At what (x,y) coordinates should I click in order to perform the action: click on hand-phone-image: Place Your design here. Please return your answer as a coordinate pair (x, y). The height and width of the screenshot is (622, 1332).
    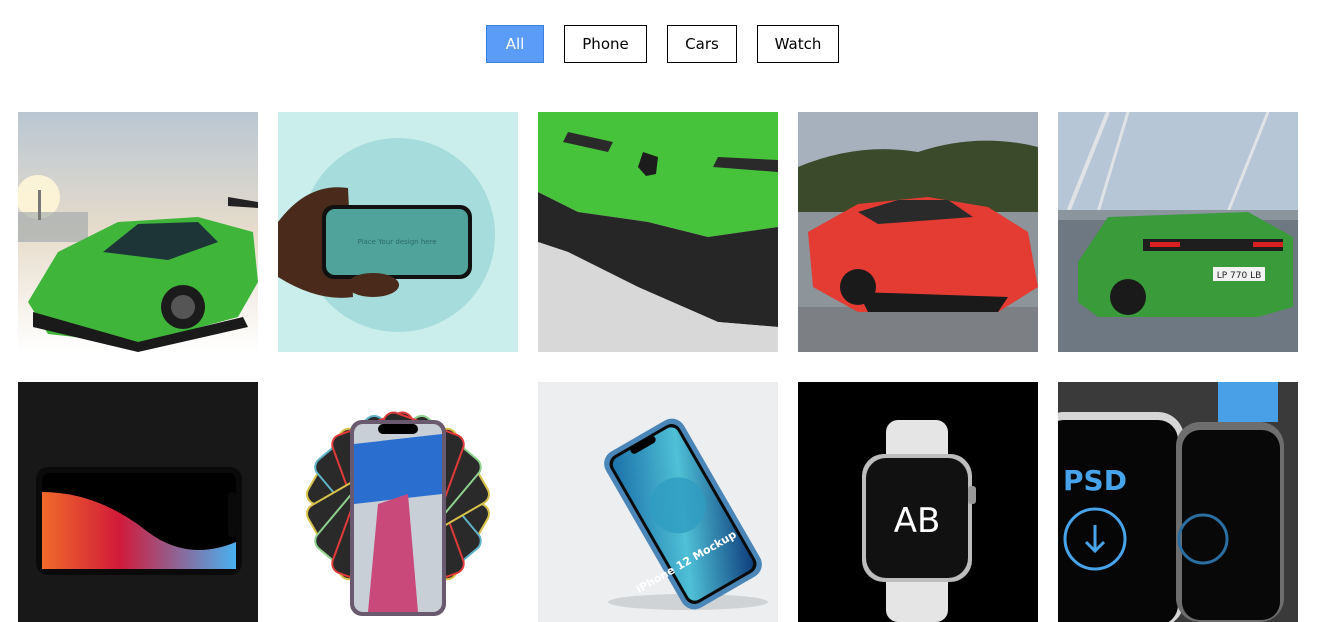
    Looking at the image, I should click on (398, 232).